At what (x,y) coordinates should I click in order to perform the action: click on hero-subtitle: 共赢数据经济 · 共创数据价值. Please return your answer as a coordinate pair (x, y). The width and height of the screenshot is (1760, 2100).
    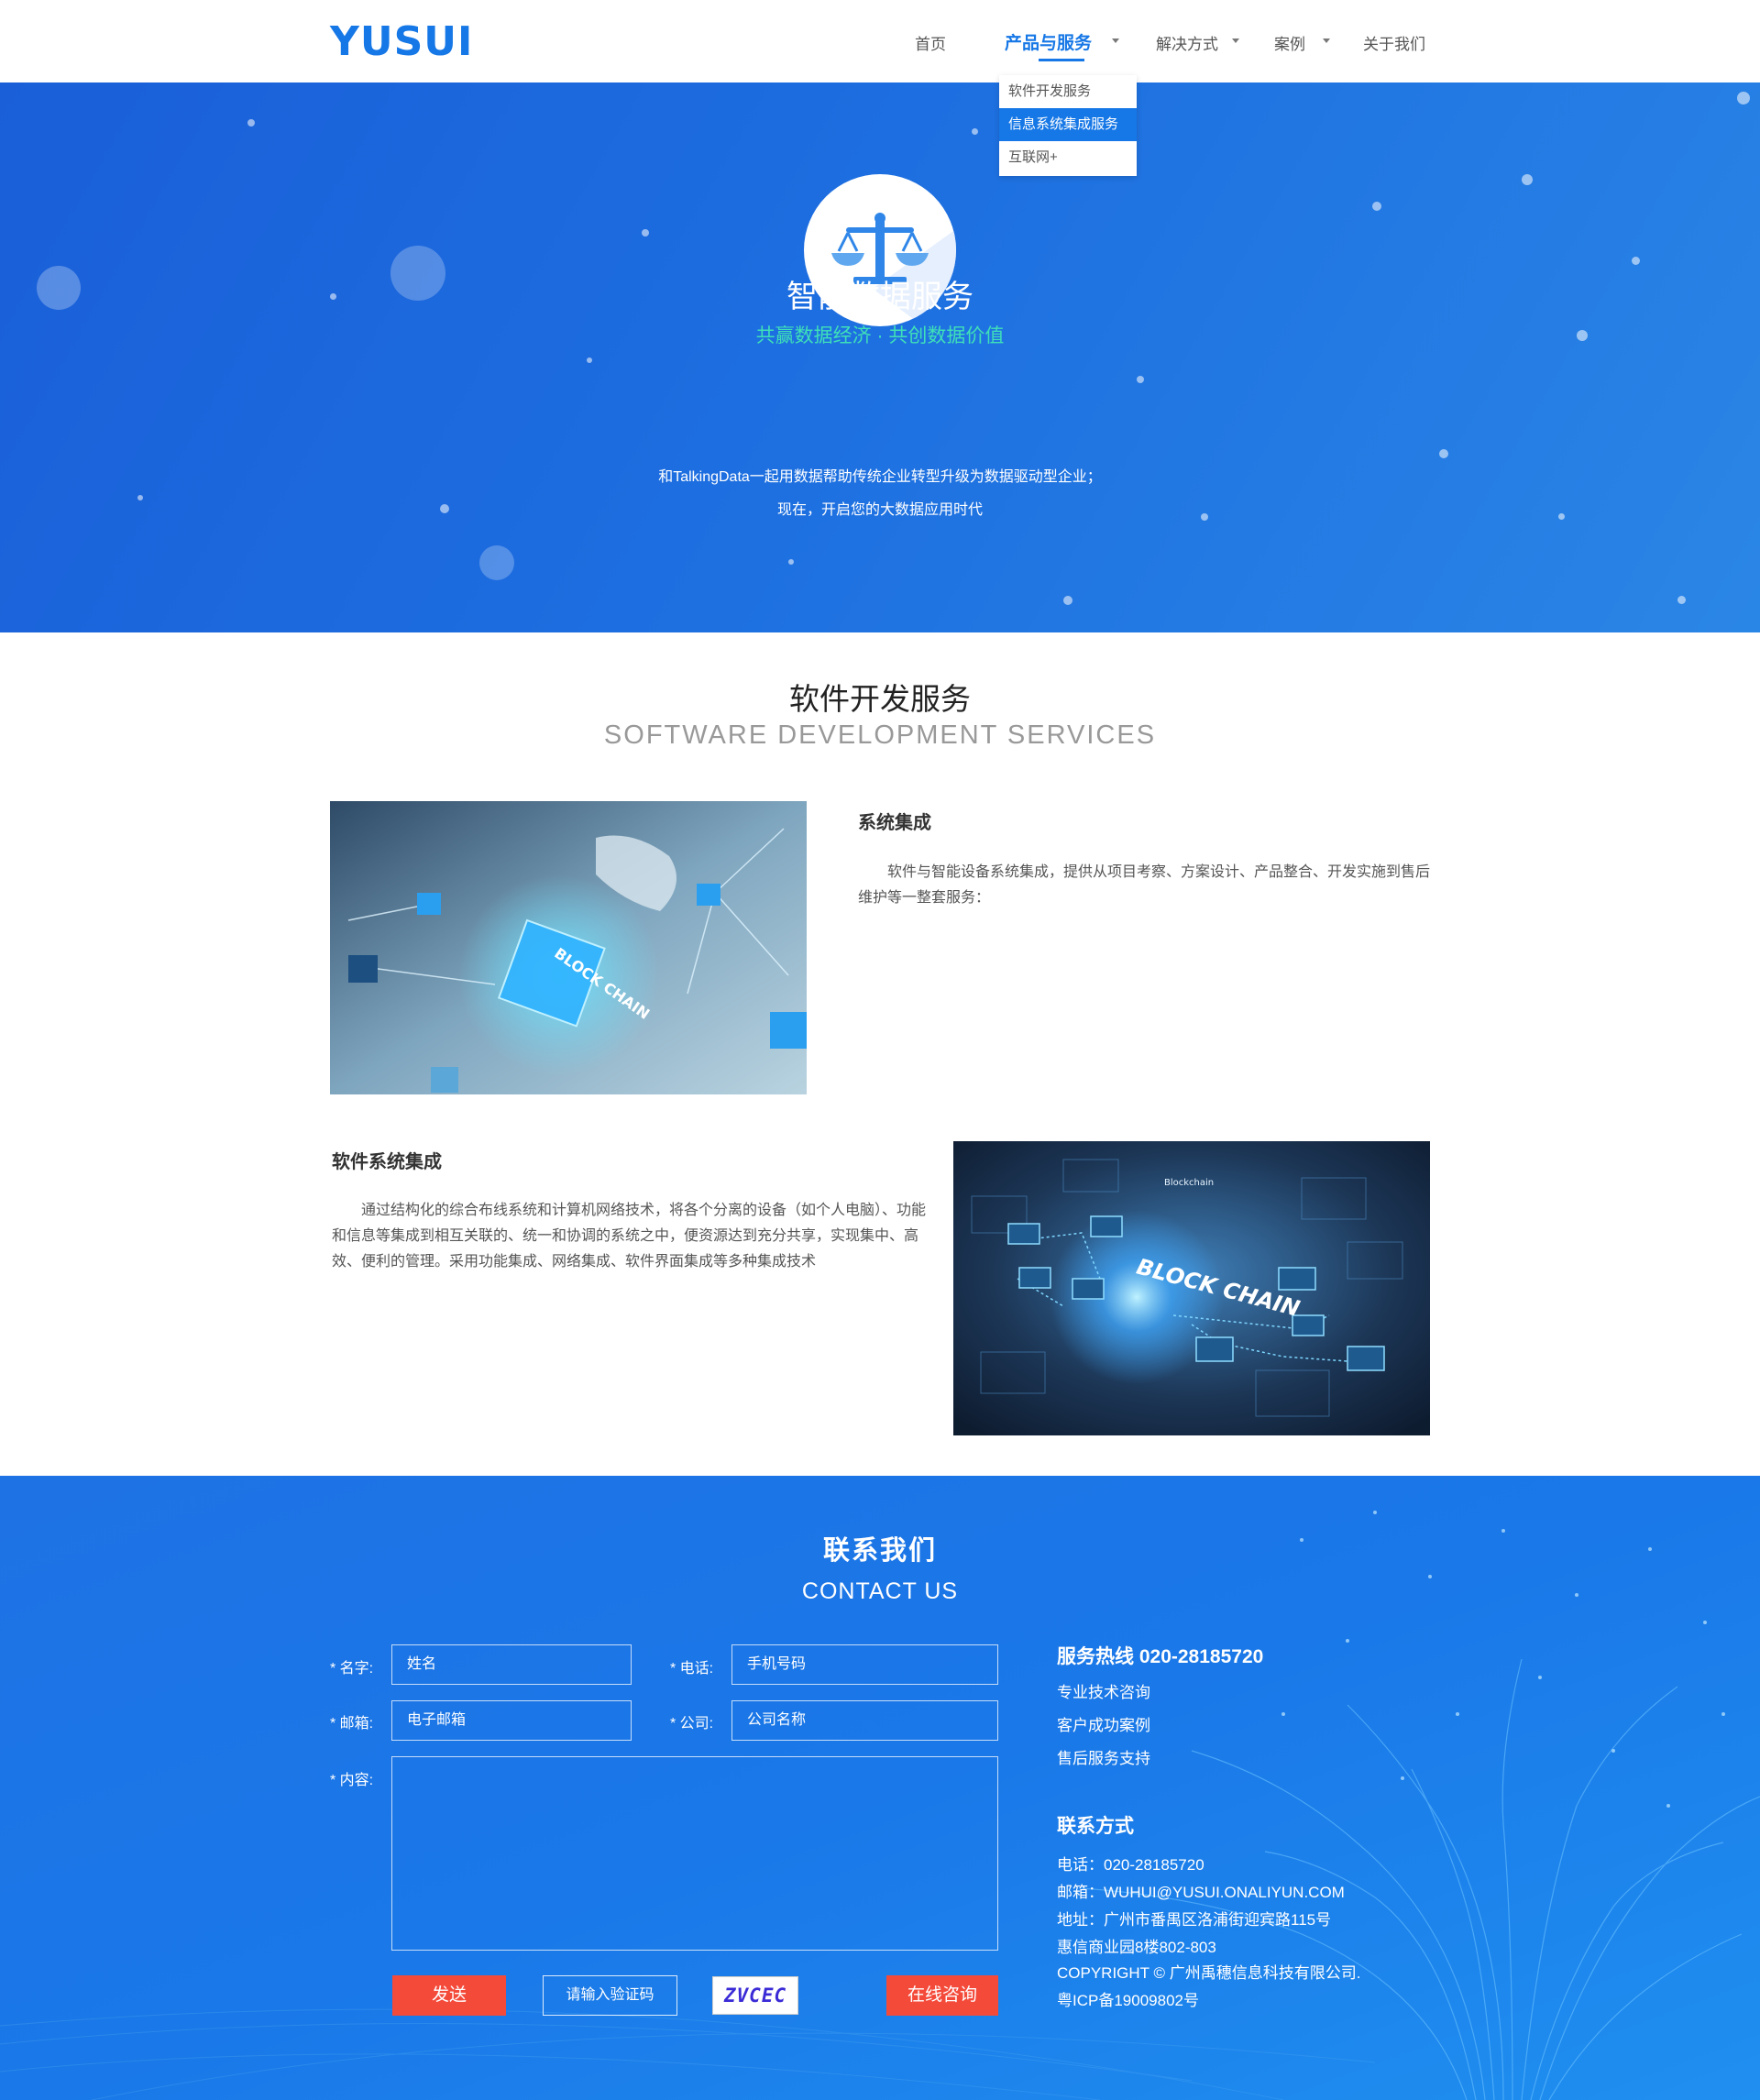
    Looking at the image, I should click on (880, 335).